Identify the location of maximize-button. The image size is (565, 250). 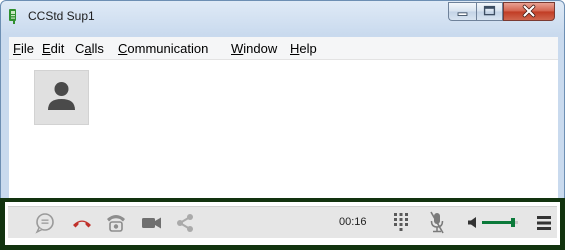
(489, 11).